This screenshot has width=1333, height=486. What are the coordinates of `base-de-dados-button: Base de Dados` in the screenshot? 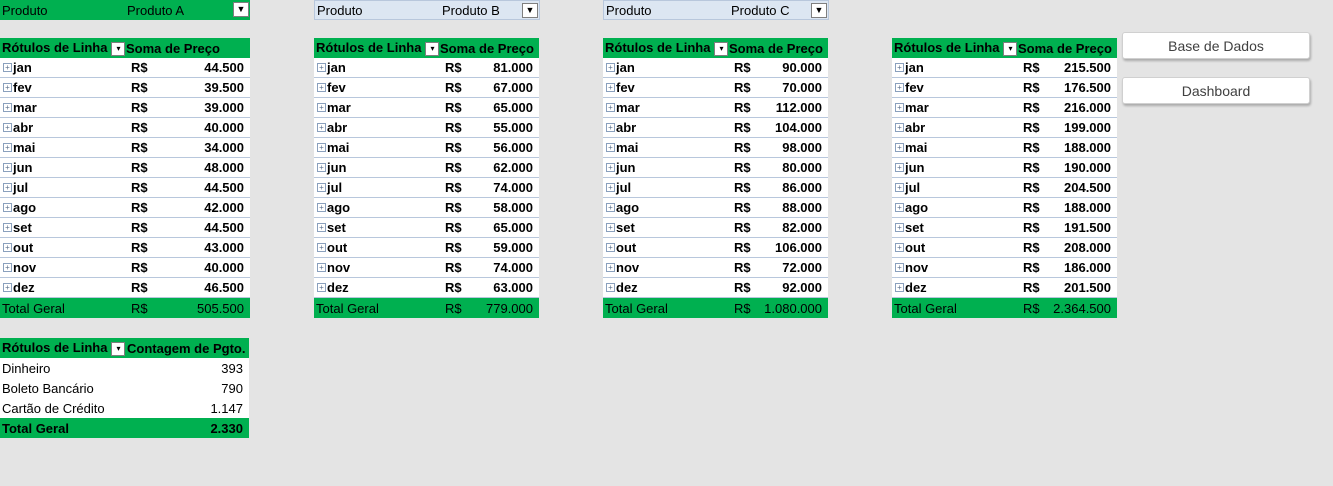 It's located at (1216, 45).